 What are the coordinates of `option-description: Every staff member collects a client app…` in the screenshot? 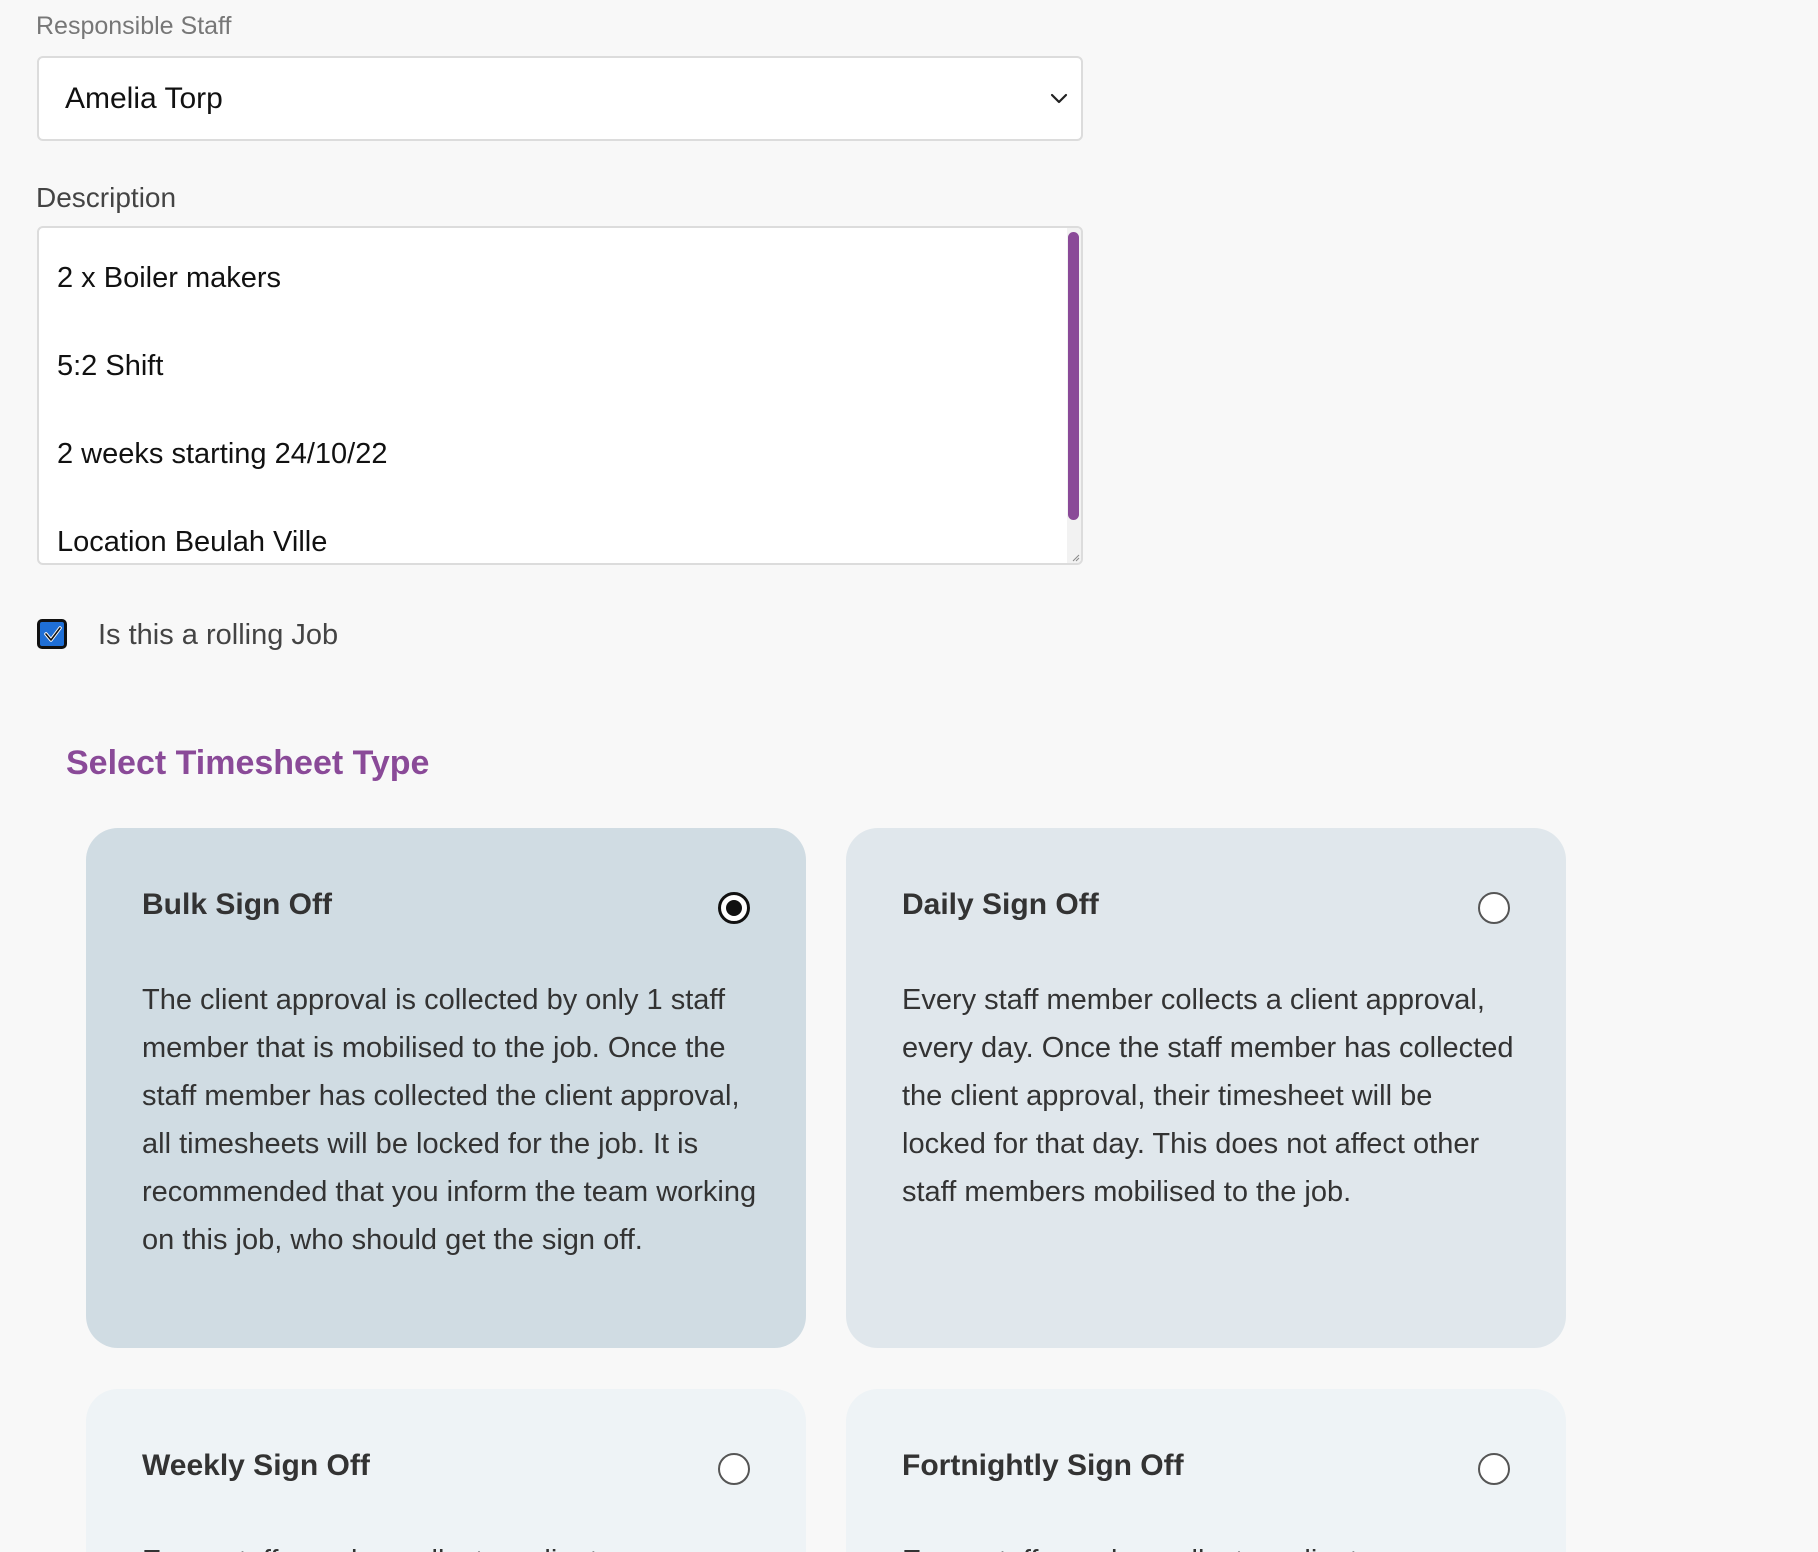 It's located at (1208, 1096).